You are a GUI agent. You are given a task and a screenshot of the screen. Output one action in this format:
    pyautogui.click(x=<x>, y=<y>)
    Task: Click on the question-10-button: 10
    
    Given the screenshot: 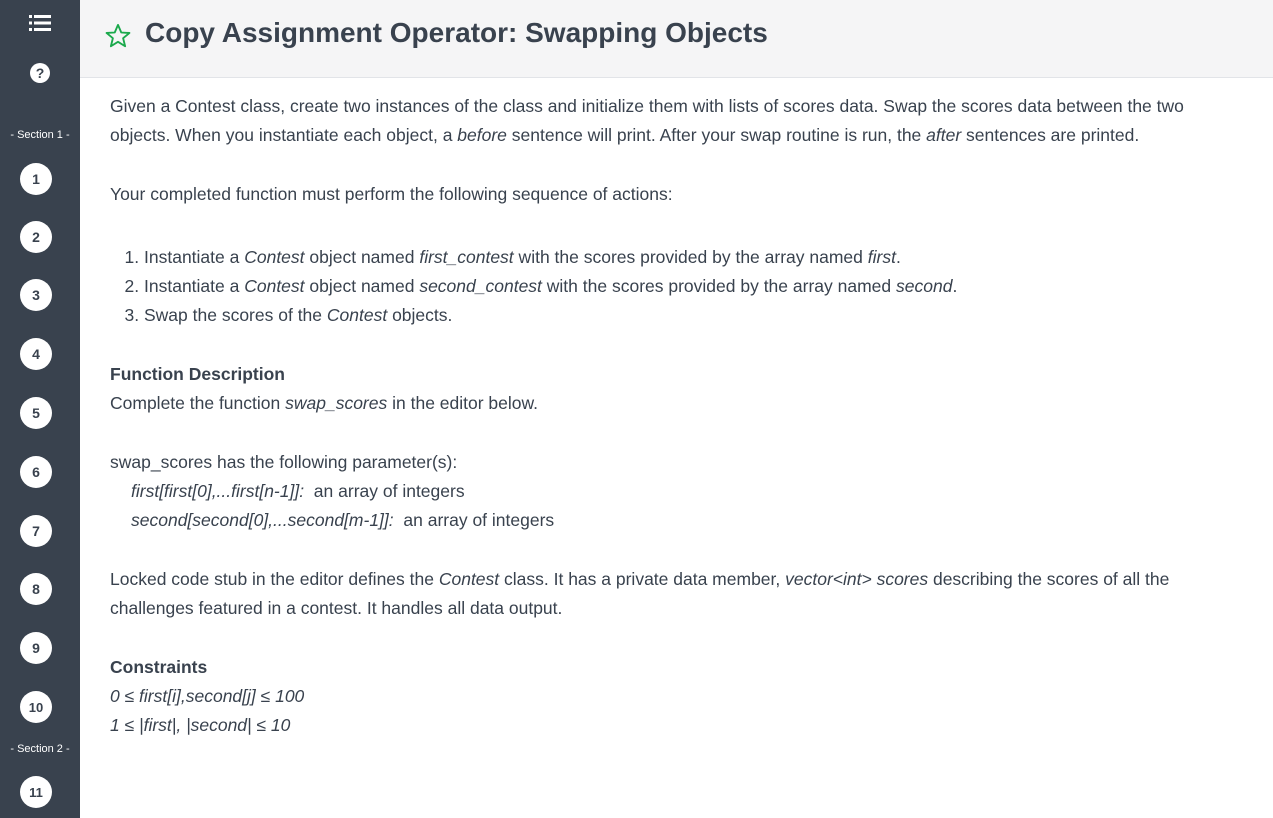 What is the action you would take?
    pyautogui.click(x=36, y=707)
    